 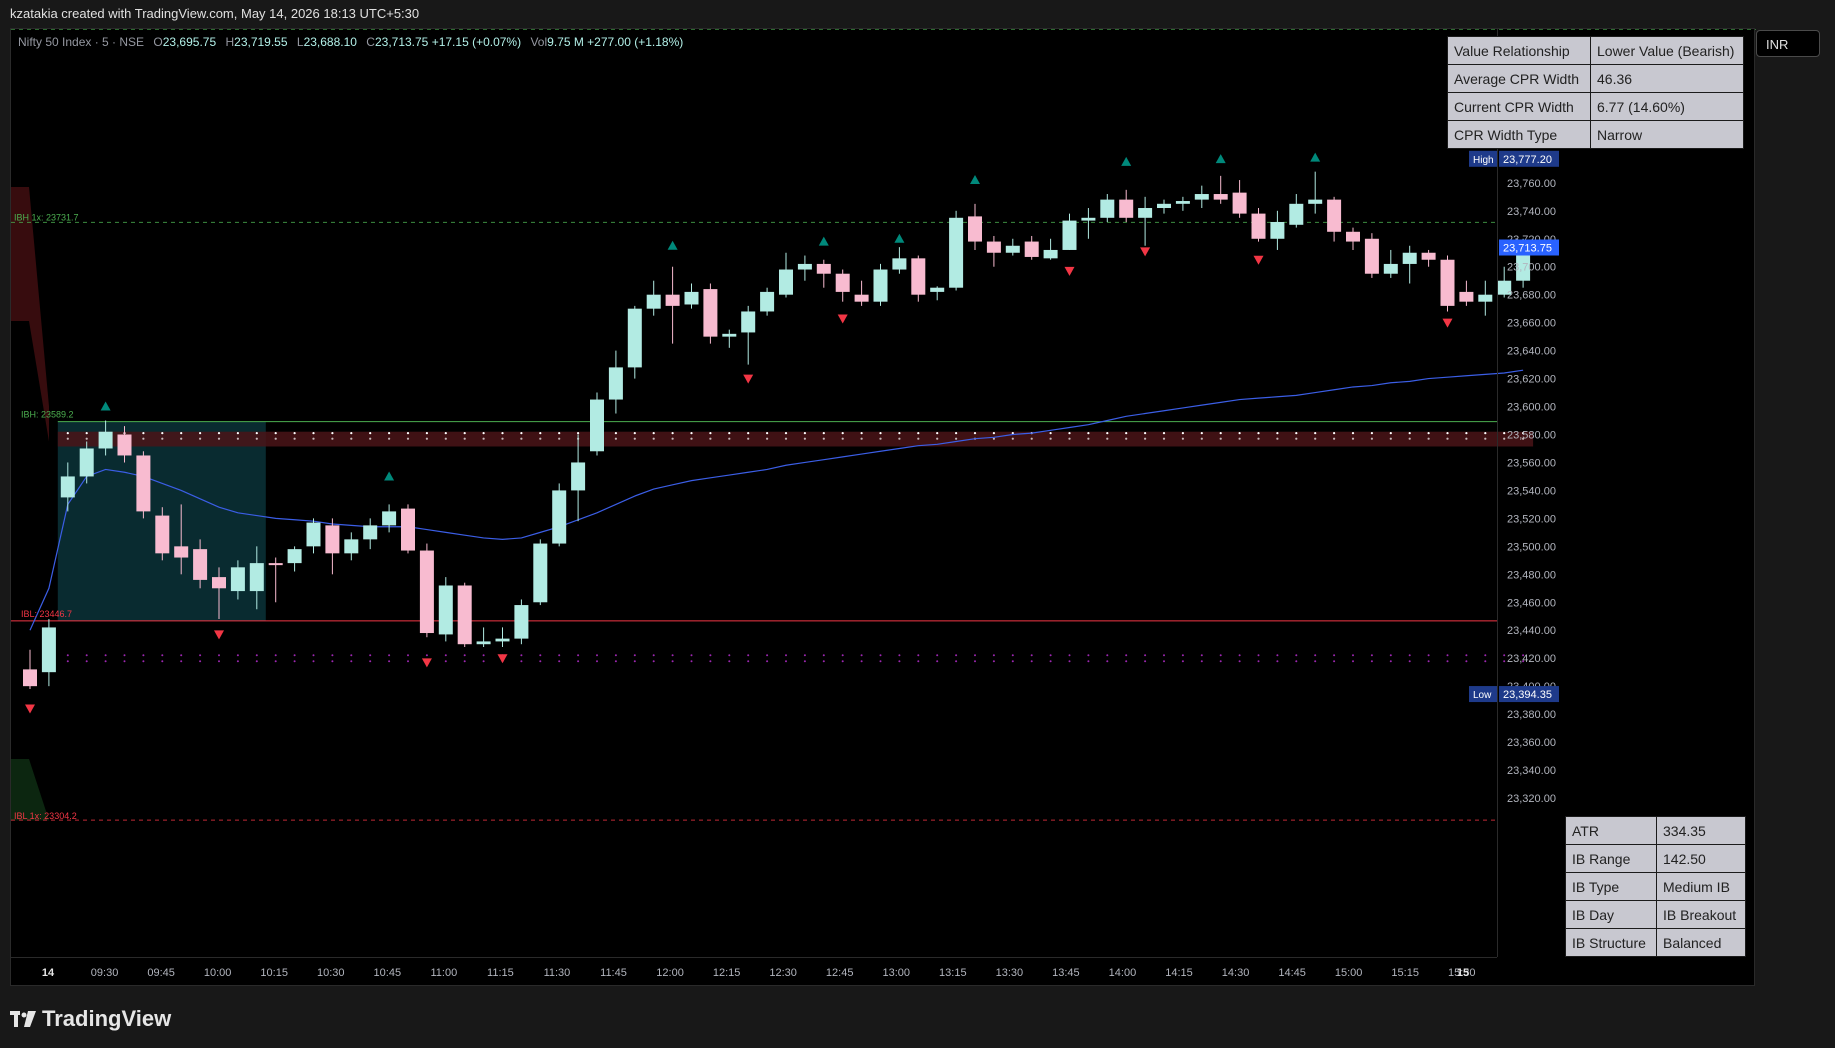 What do you see at coordinates (1667, 78) in the screenshot?
I see `table-cell: 46.36` at bounding box center [1667, 78].